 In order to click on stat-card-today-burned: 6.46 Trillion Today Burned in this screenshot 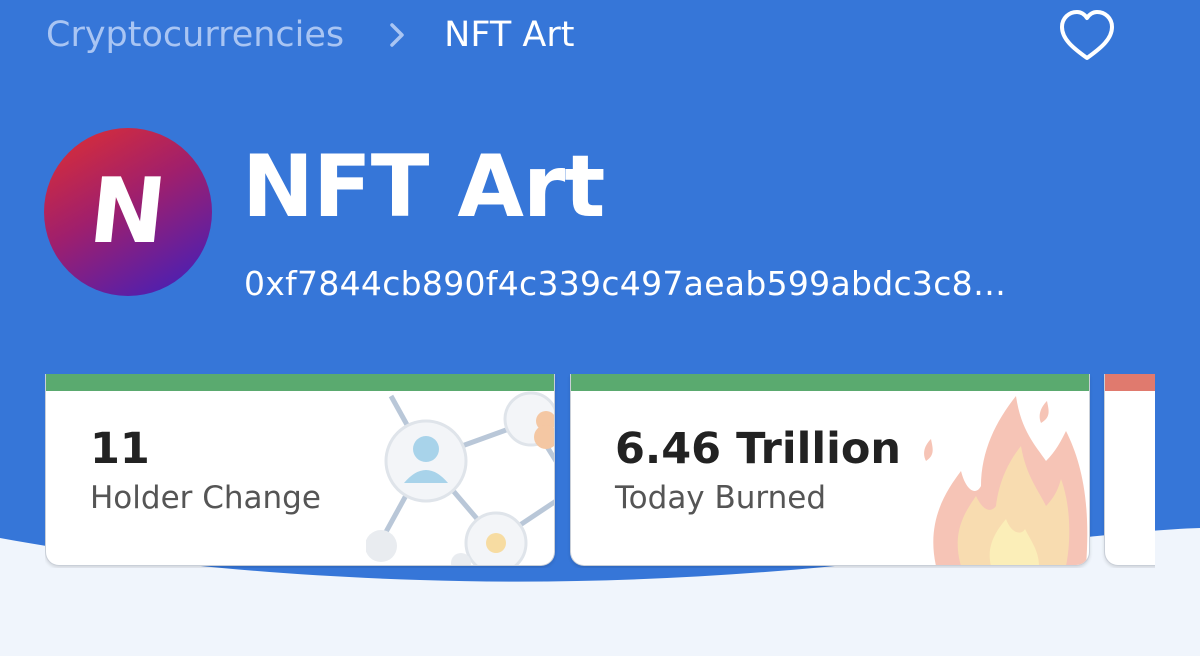, I will do `click(830, 470)`.